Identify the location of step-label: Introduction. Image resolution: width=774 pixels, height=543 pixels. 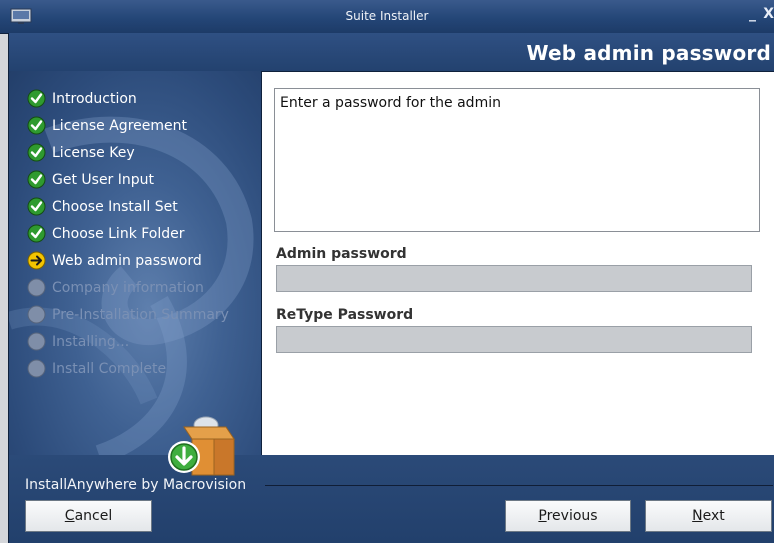
(94, 98).